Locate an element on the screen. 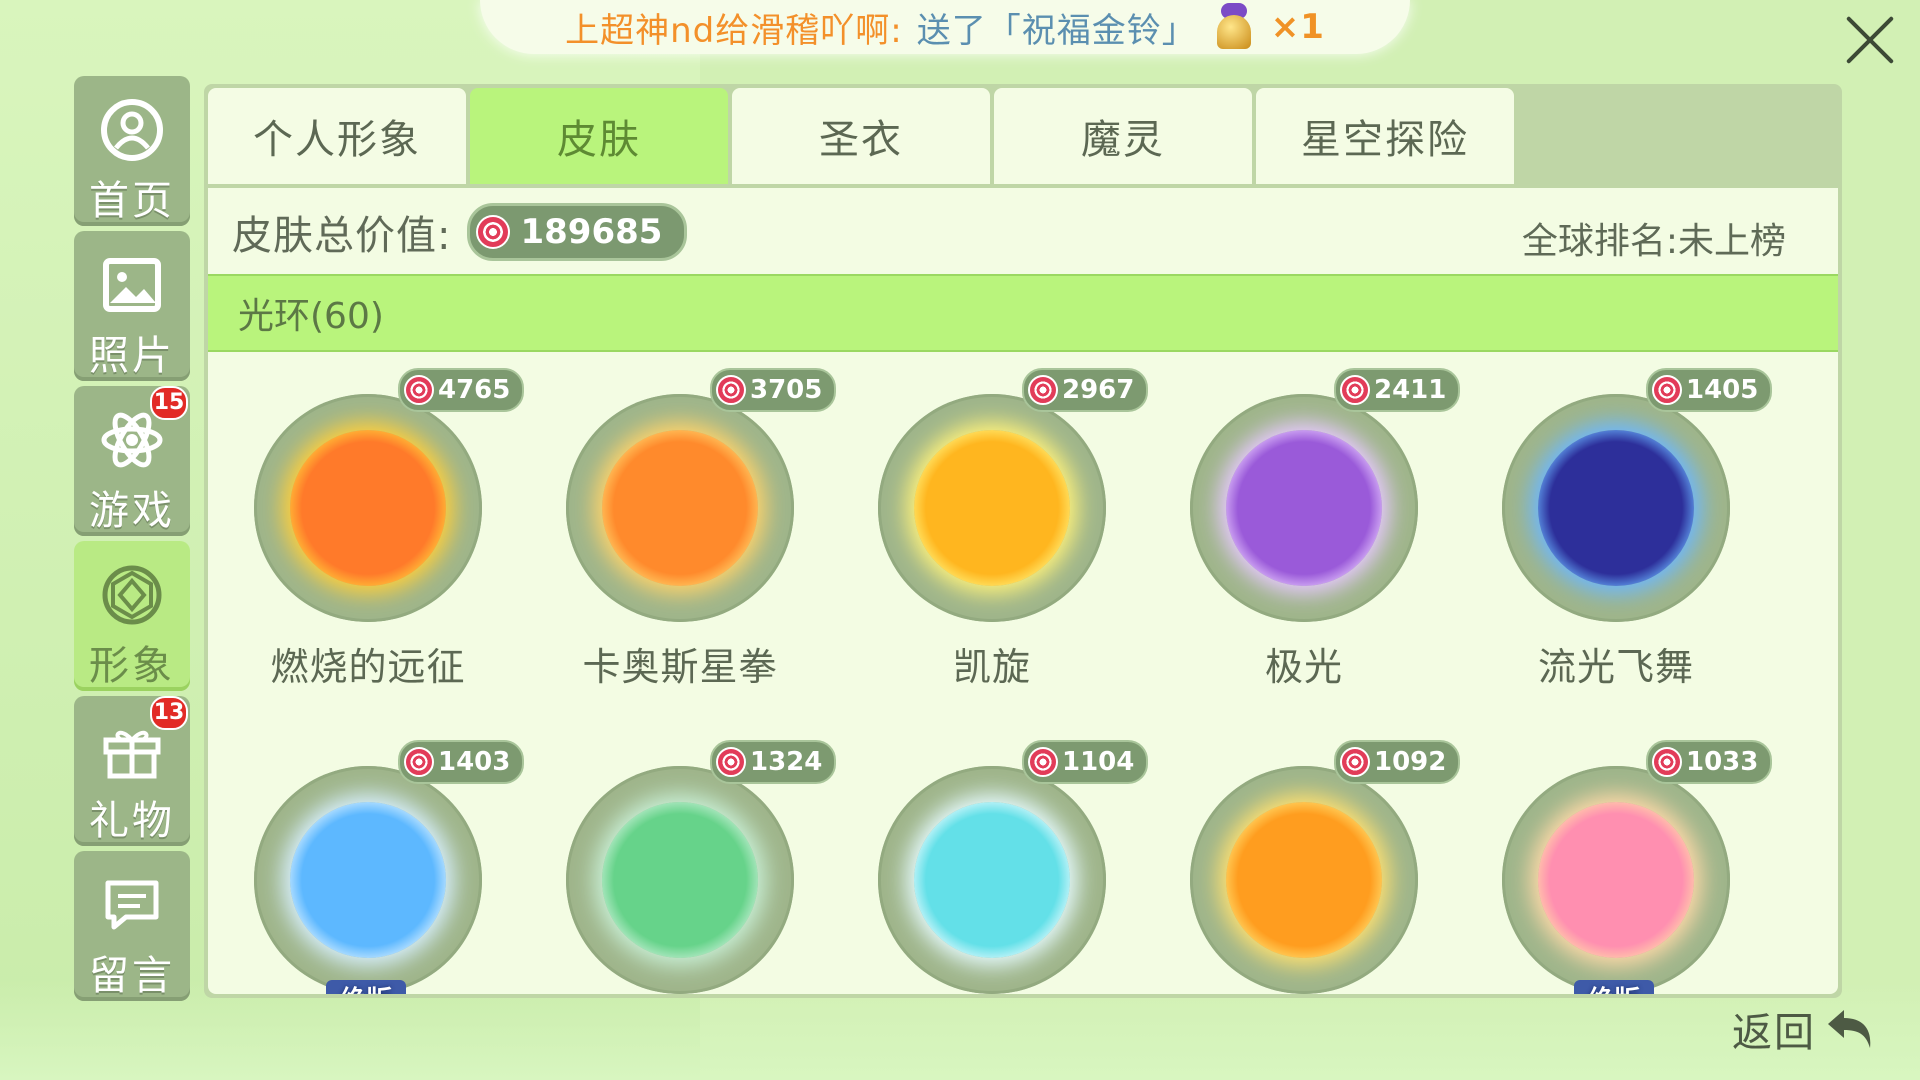 The height and width of the screenshot is (1080, 1920). item-price-pill: 1405 is located at coordinates (1709, 390).